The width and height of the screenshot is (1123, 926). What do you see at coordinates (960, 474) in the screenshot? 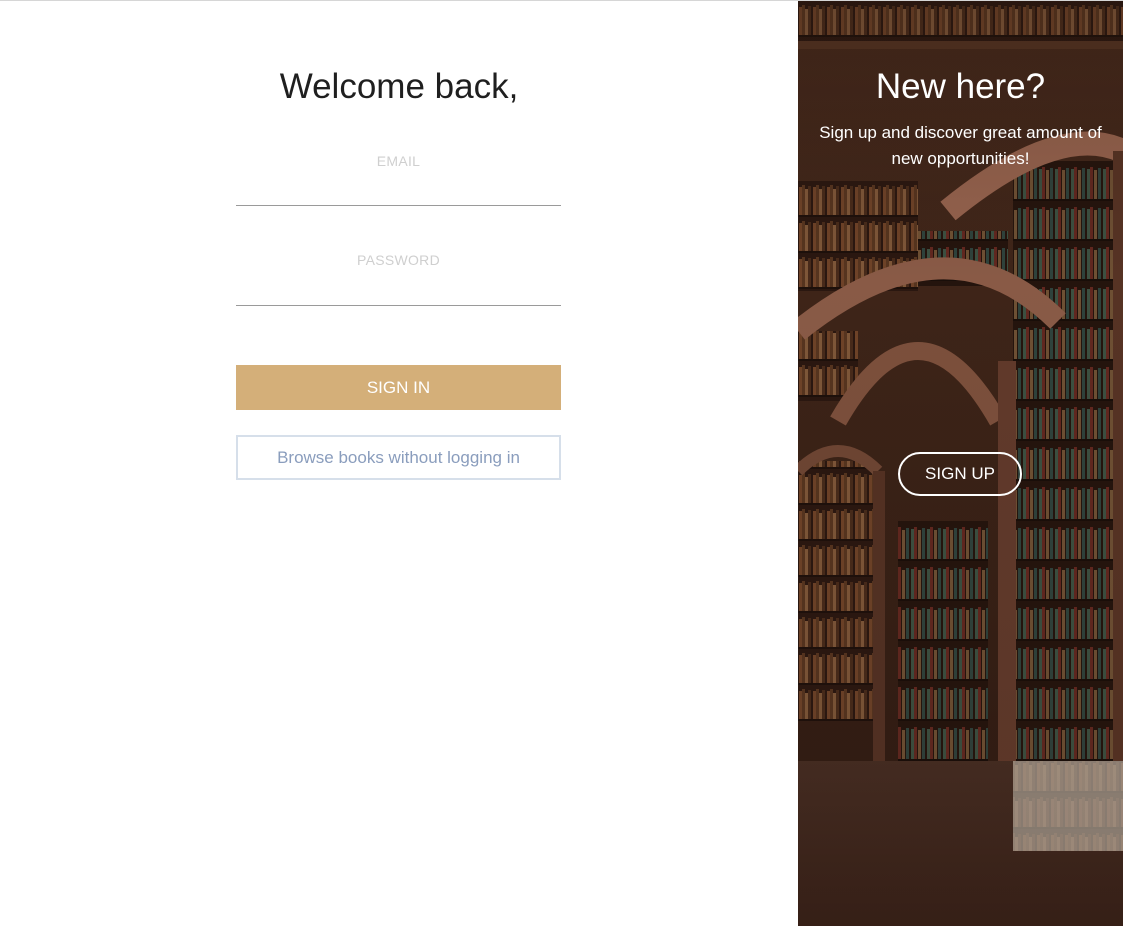
I see `sign-up-button: SIGN UP` at bounding box center [960, 474].